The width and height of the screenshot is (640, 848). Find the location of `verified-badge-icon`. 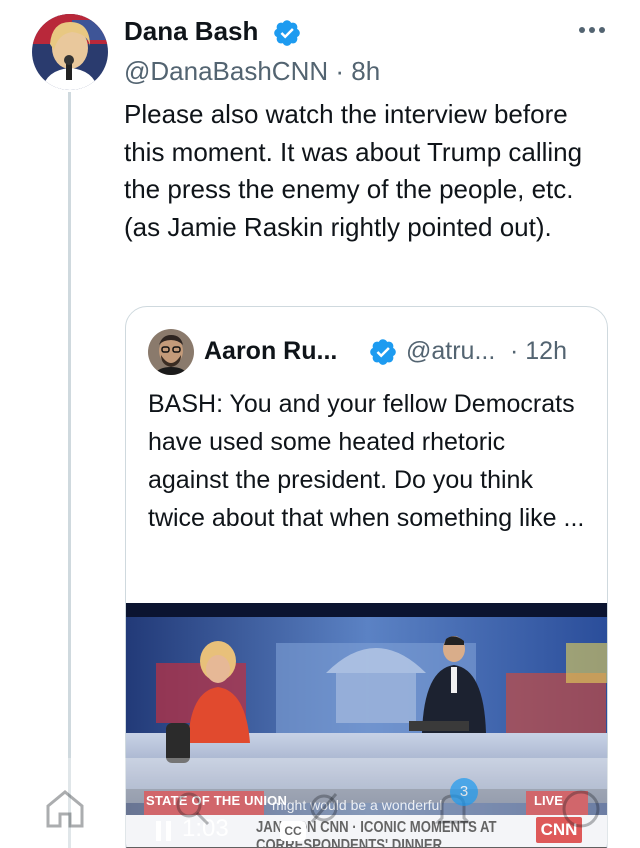

verified-badge-icon is located at coordinates (287, 33).